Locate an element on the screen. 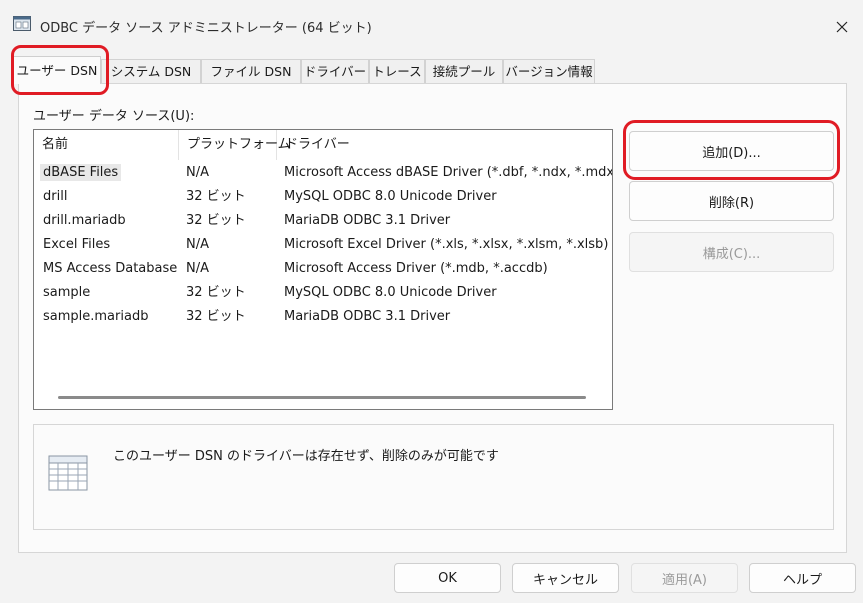 Image resolution: width=863 pixels, height=603 pixels. odbc-app-icon is located at coordinates (22, 23).